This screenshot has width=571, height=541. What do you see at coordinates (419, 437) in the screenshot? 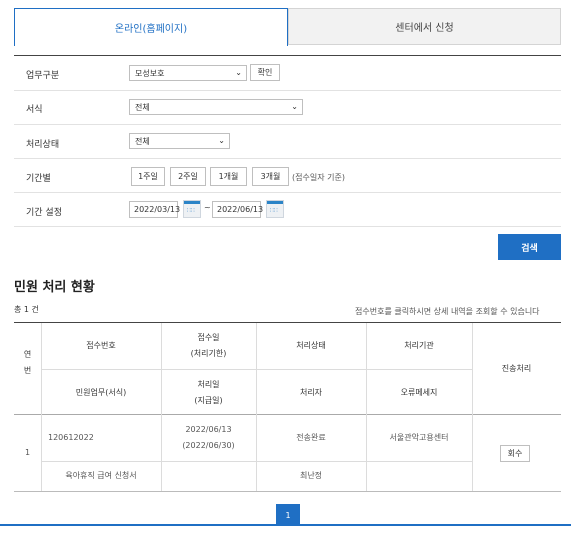
I see `row-agency: 서울관악고용센터` at bounding box center [419, 437].